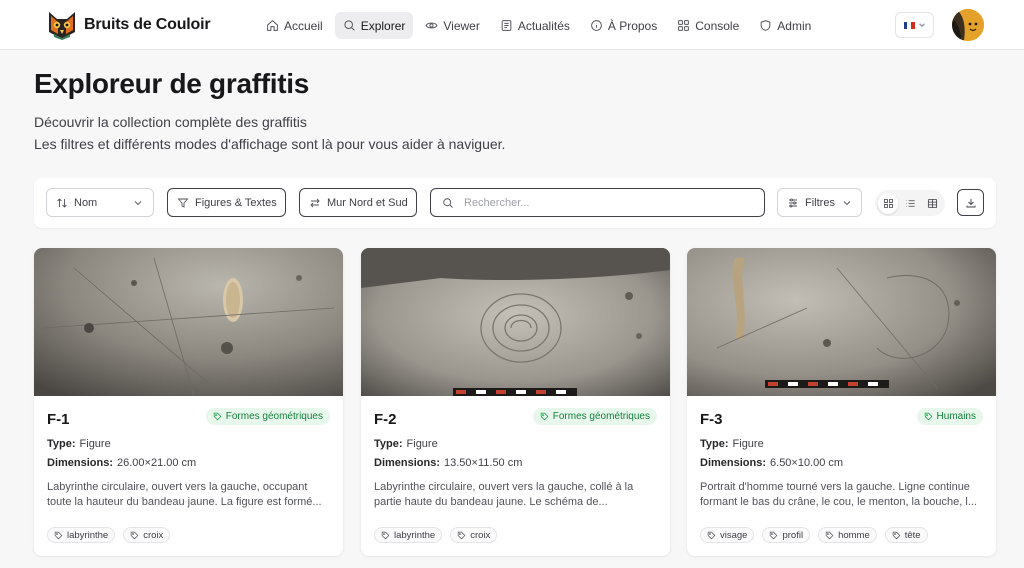 The height and width of the screenshot is (568, 1024). I want to click on card-dimensions: Dimensions: 13.50×11.50 cm, so click(448, 463).